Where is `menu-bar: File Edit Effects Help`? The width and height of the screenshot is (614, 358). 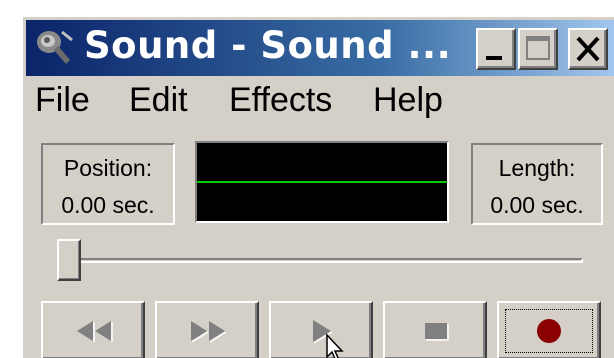 menu-bar: File Edit Effects Help is located at coordinates (318, 102).